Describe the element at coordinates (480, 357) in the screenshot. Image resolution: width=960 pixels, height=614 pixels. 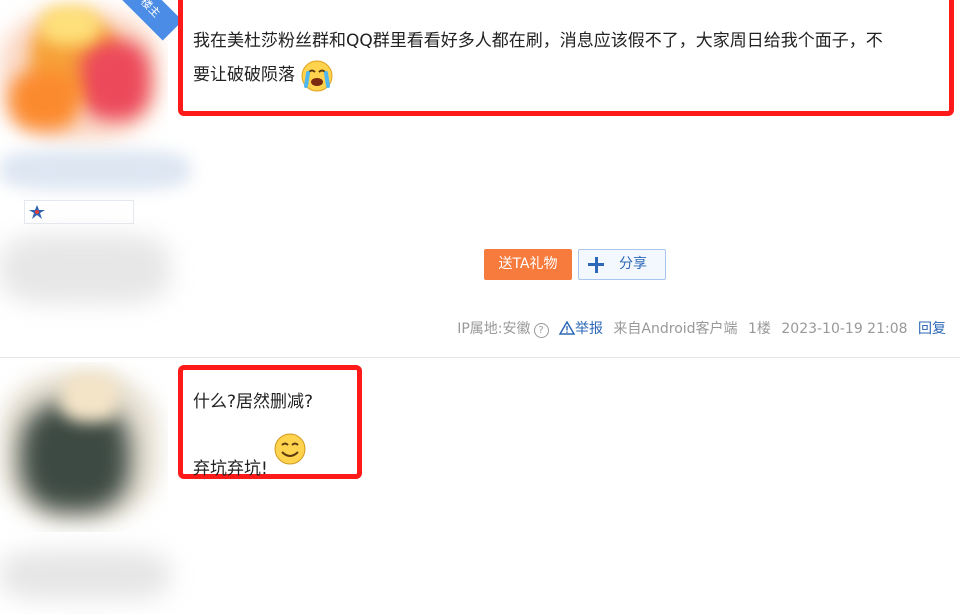
I see `post-divider` at that location.